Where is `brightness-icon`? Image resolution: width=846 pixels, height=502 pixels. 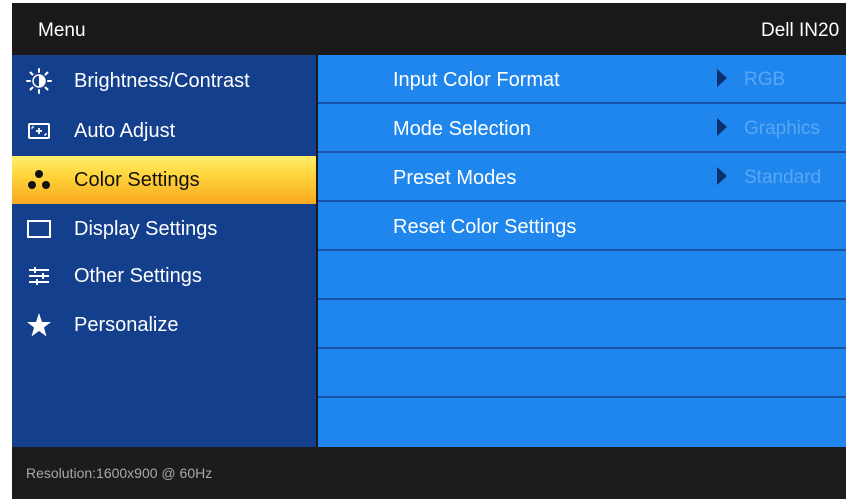 brightness-icon is located at coordinates (39, 81).